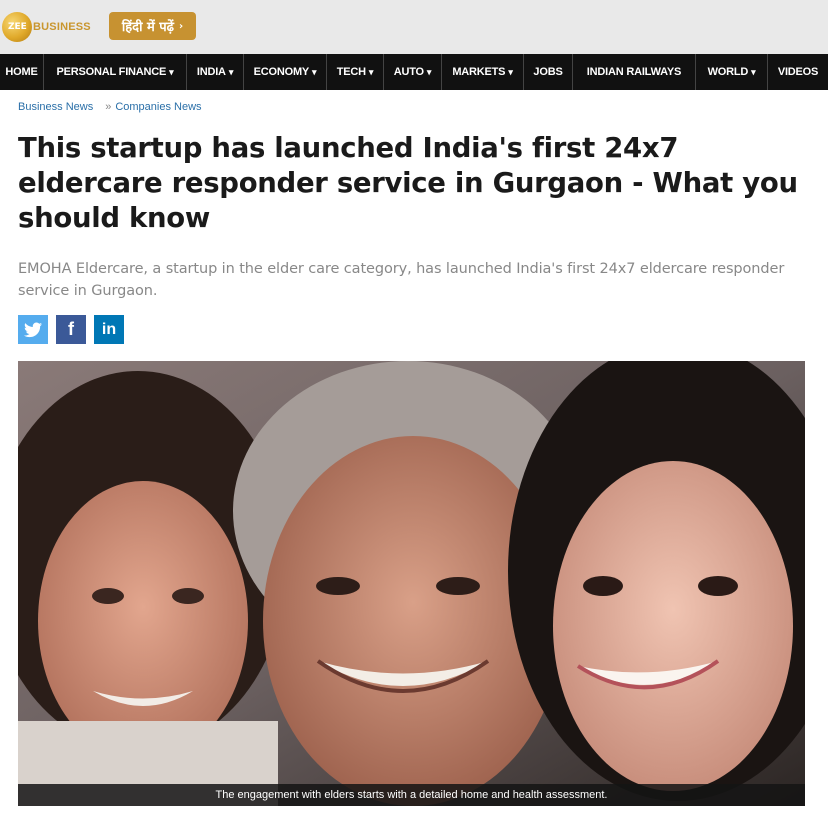  What do you see at coordinates (728, 72) in the screenshot?
I see `nav-label: WORLD` at bounding box center [728, 72].